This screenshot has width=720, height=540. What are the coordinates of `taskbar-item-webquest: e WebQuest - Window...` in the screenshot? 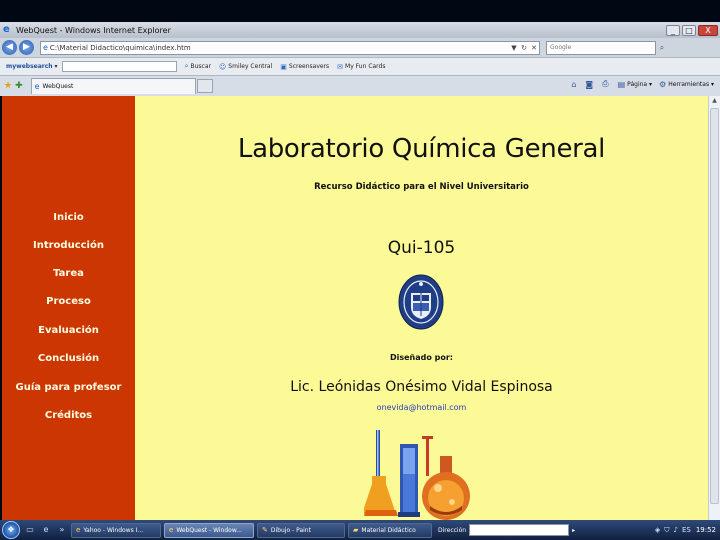 It's located at (209, 530).